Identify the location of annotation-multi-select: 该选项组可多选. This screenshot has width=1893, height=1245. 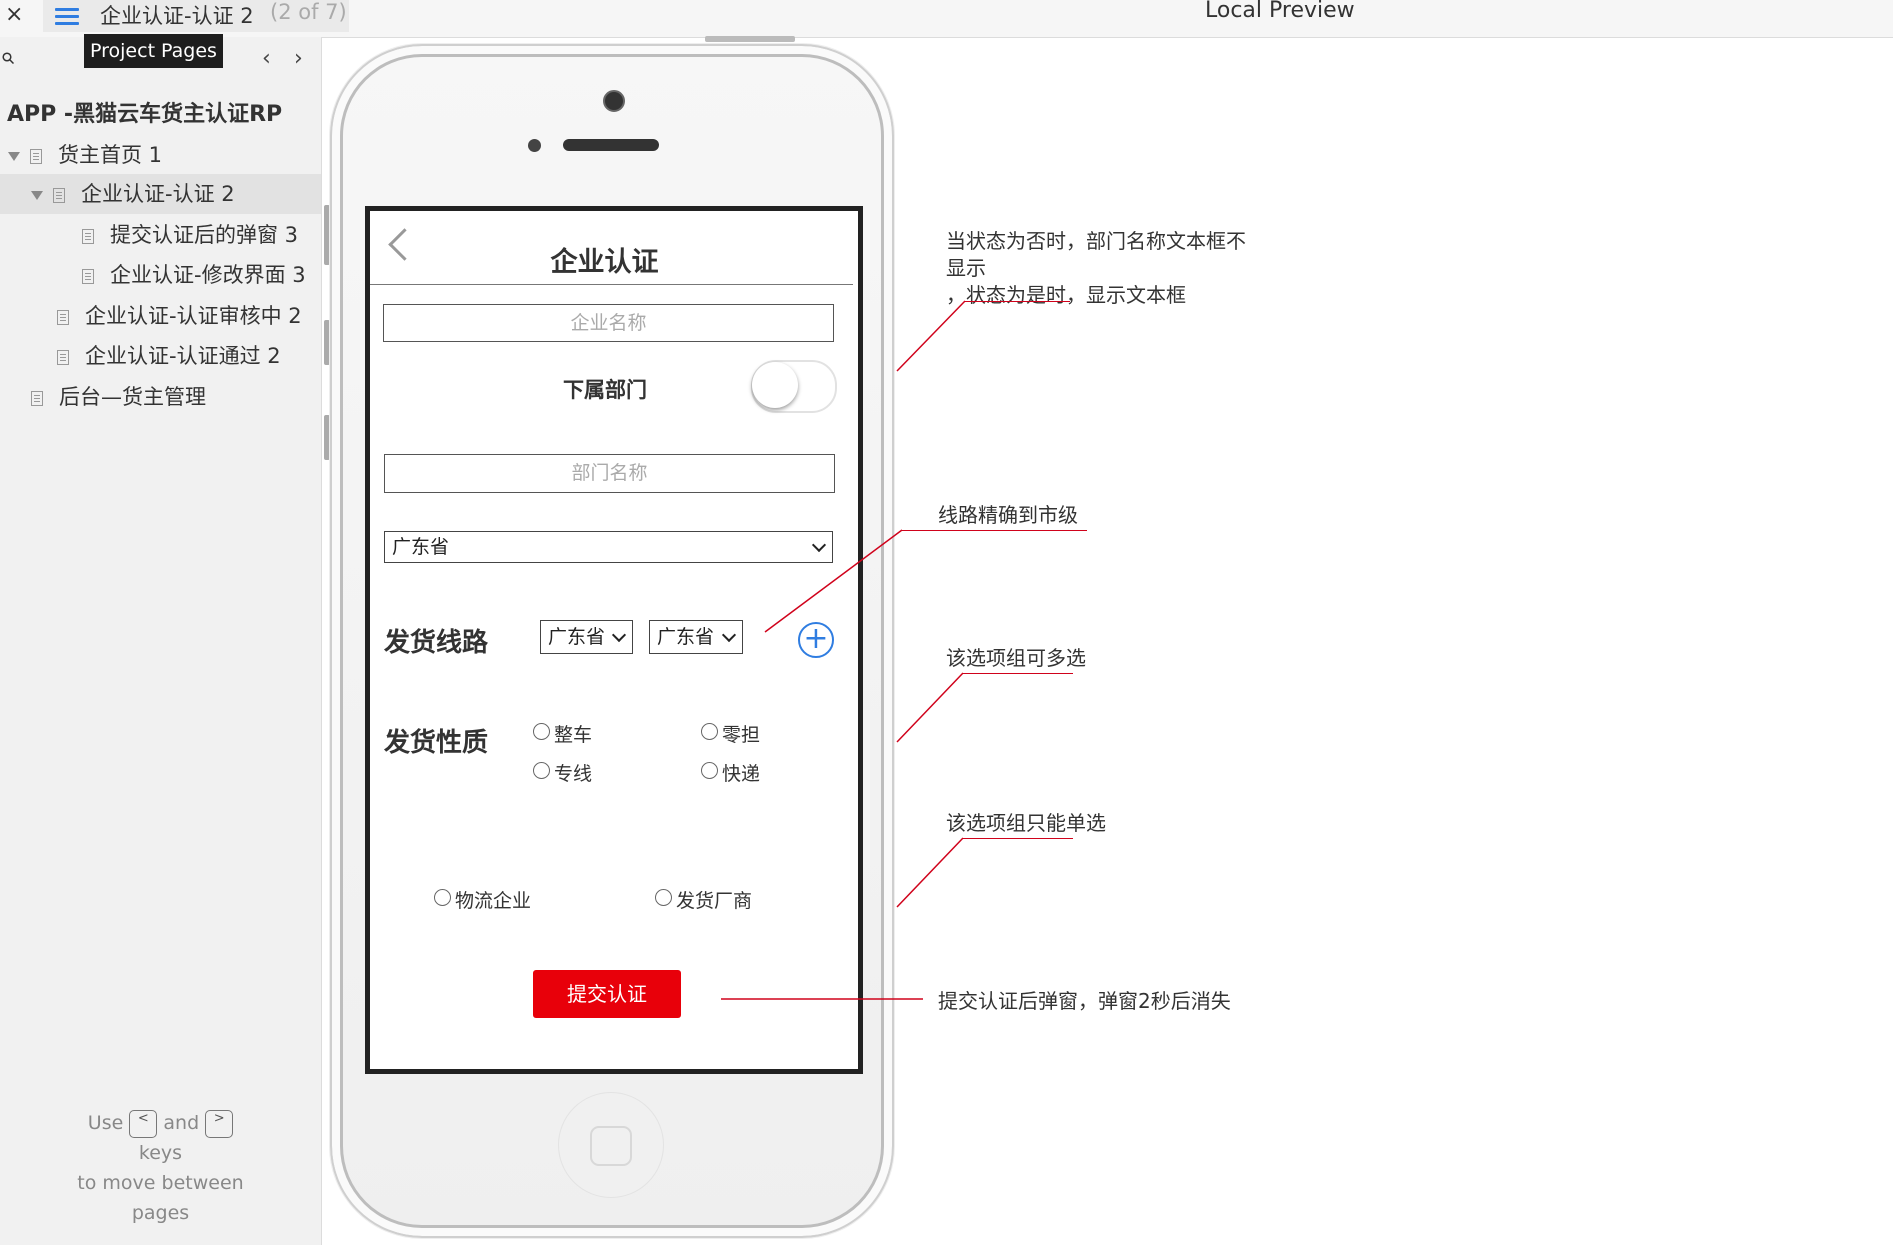
(1016, 658).